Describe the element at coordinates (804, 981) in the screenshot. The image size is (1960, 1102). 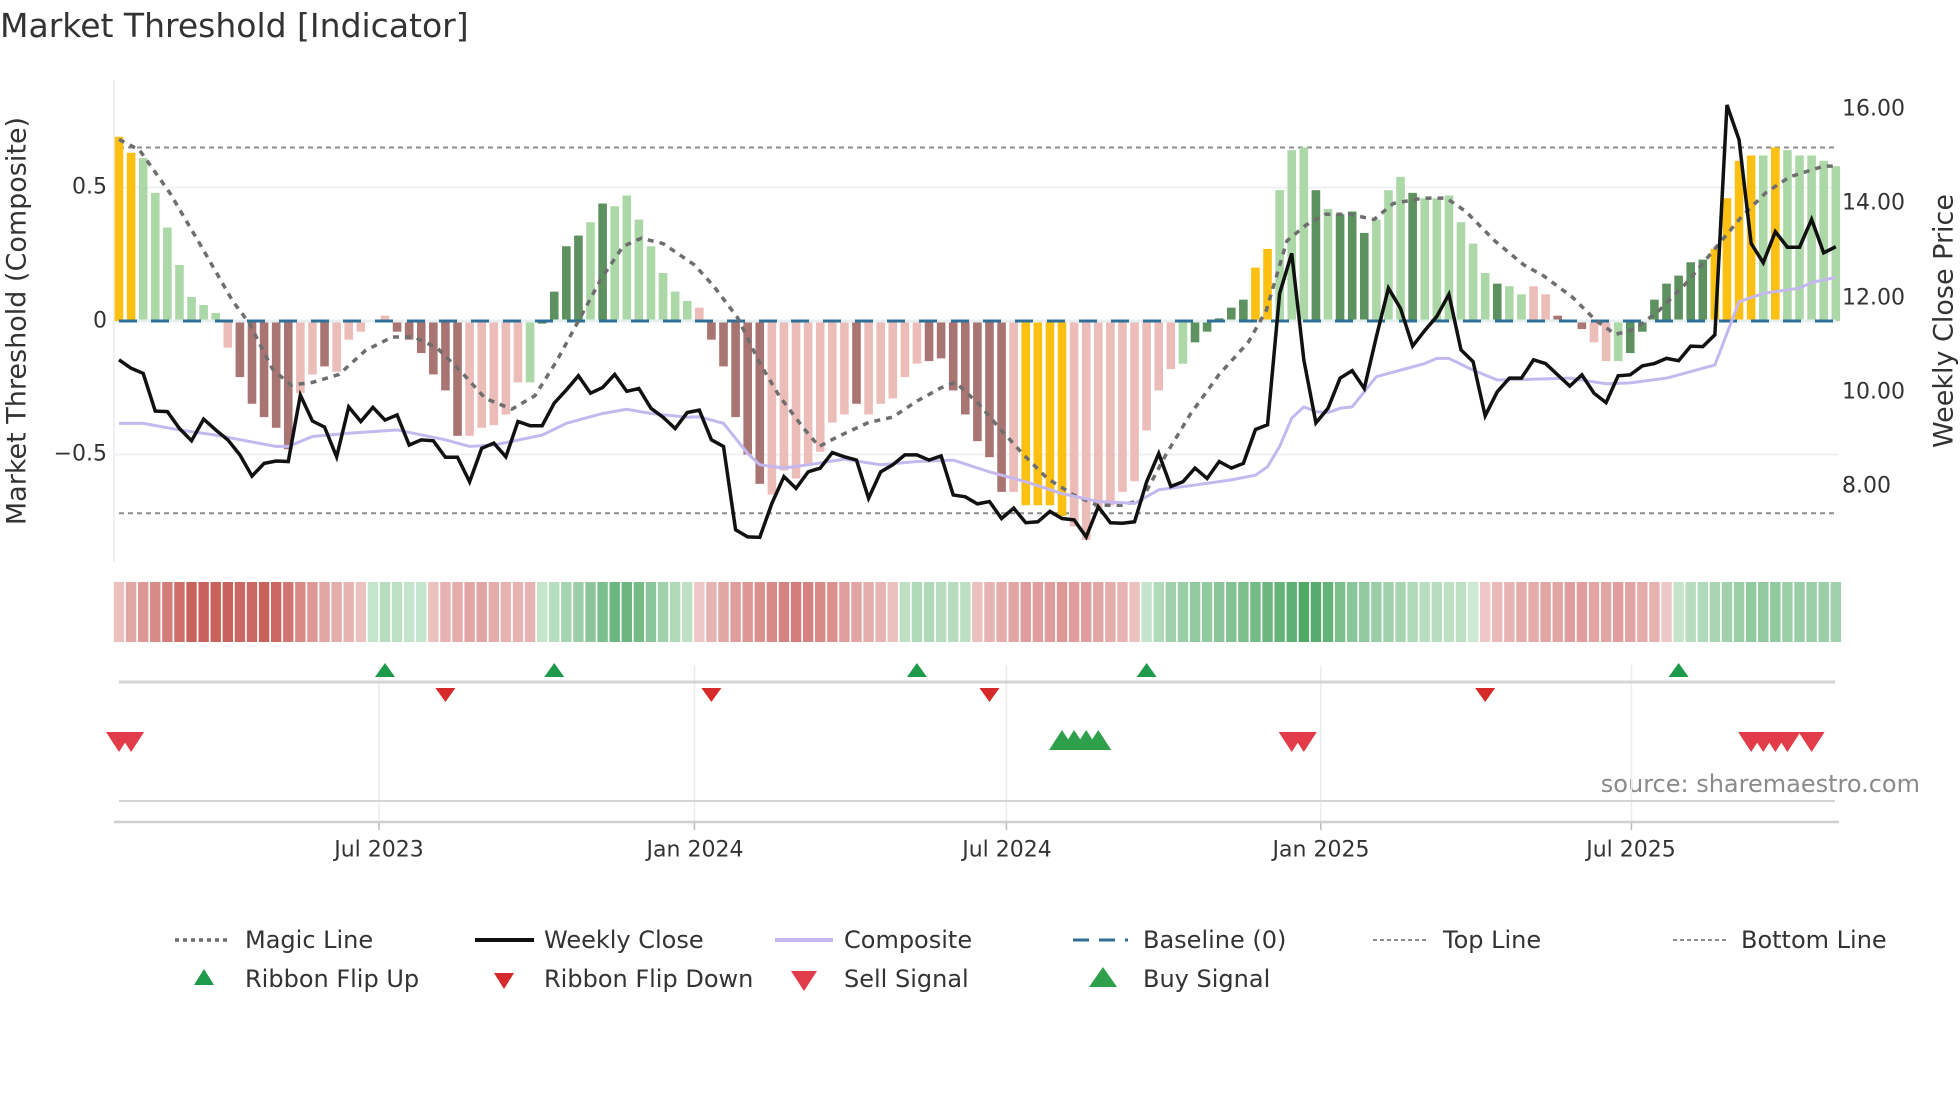
I see `legend-sell-signal-icon` at that location.